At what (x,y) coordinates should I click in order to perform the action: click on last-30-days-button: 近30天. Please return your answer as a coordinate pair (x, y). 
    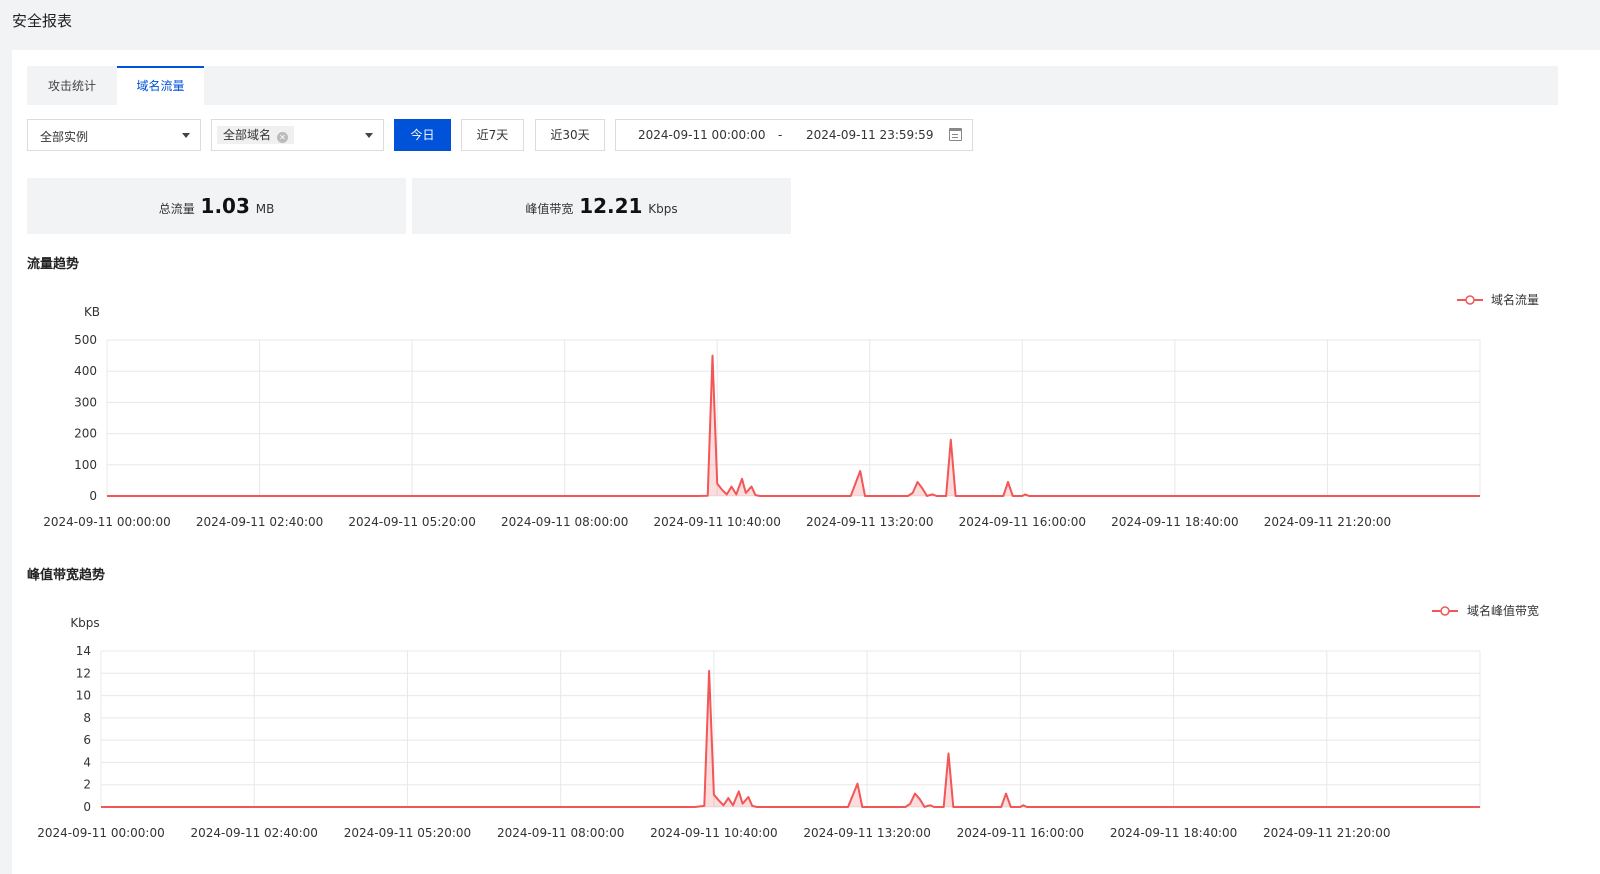
    Looking at the image, I should click on (570, 135).